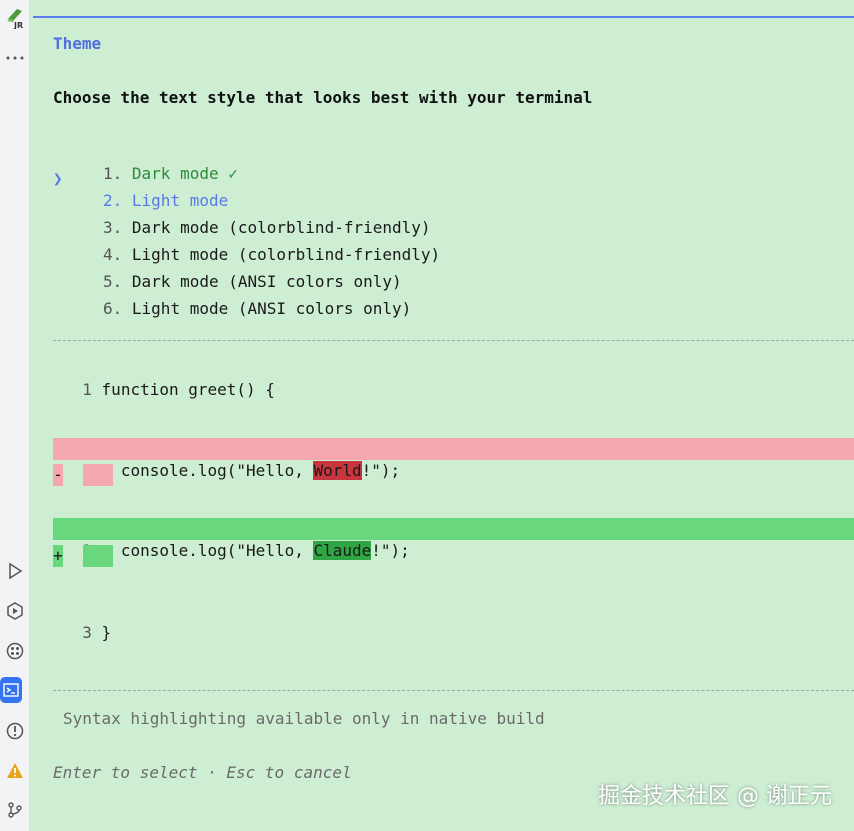 This screenshot has width=854, height=831. What do you see at coordinates (202, 772) in the screenshot?
I see `keyboard-hint: Enter to select · Esc to cancel` at bounding box center [202, 772].